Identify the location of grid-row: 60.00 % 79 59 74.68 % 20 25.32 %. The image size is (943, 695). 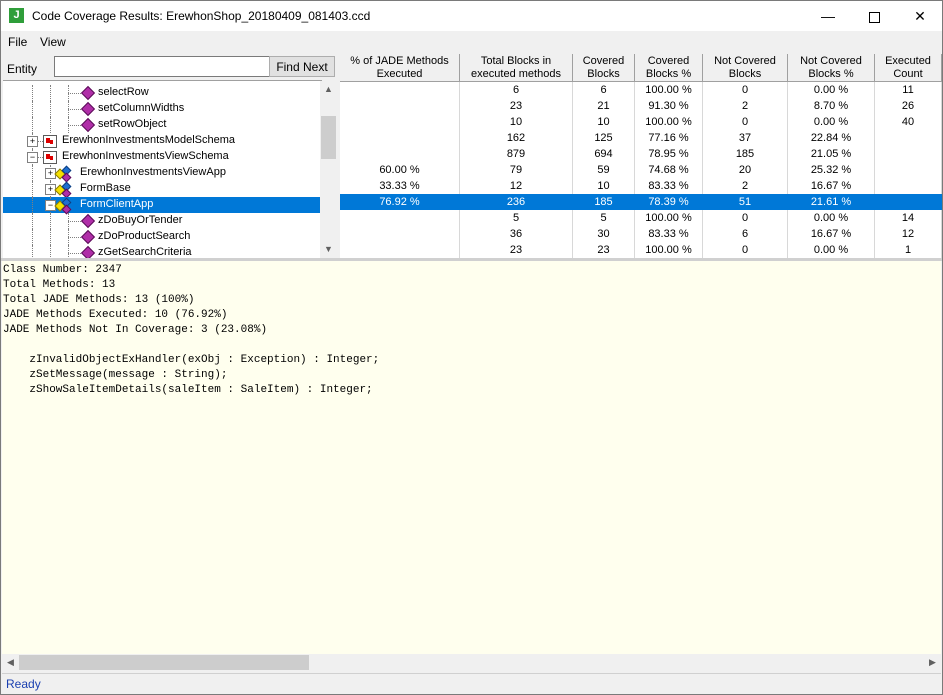
(641, 170).